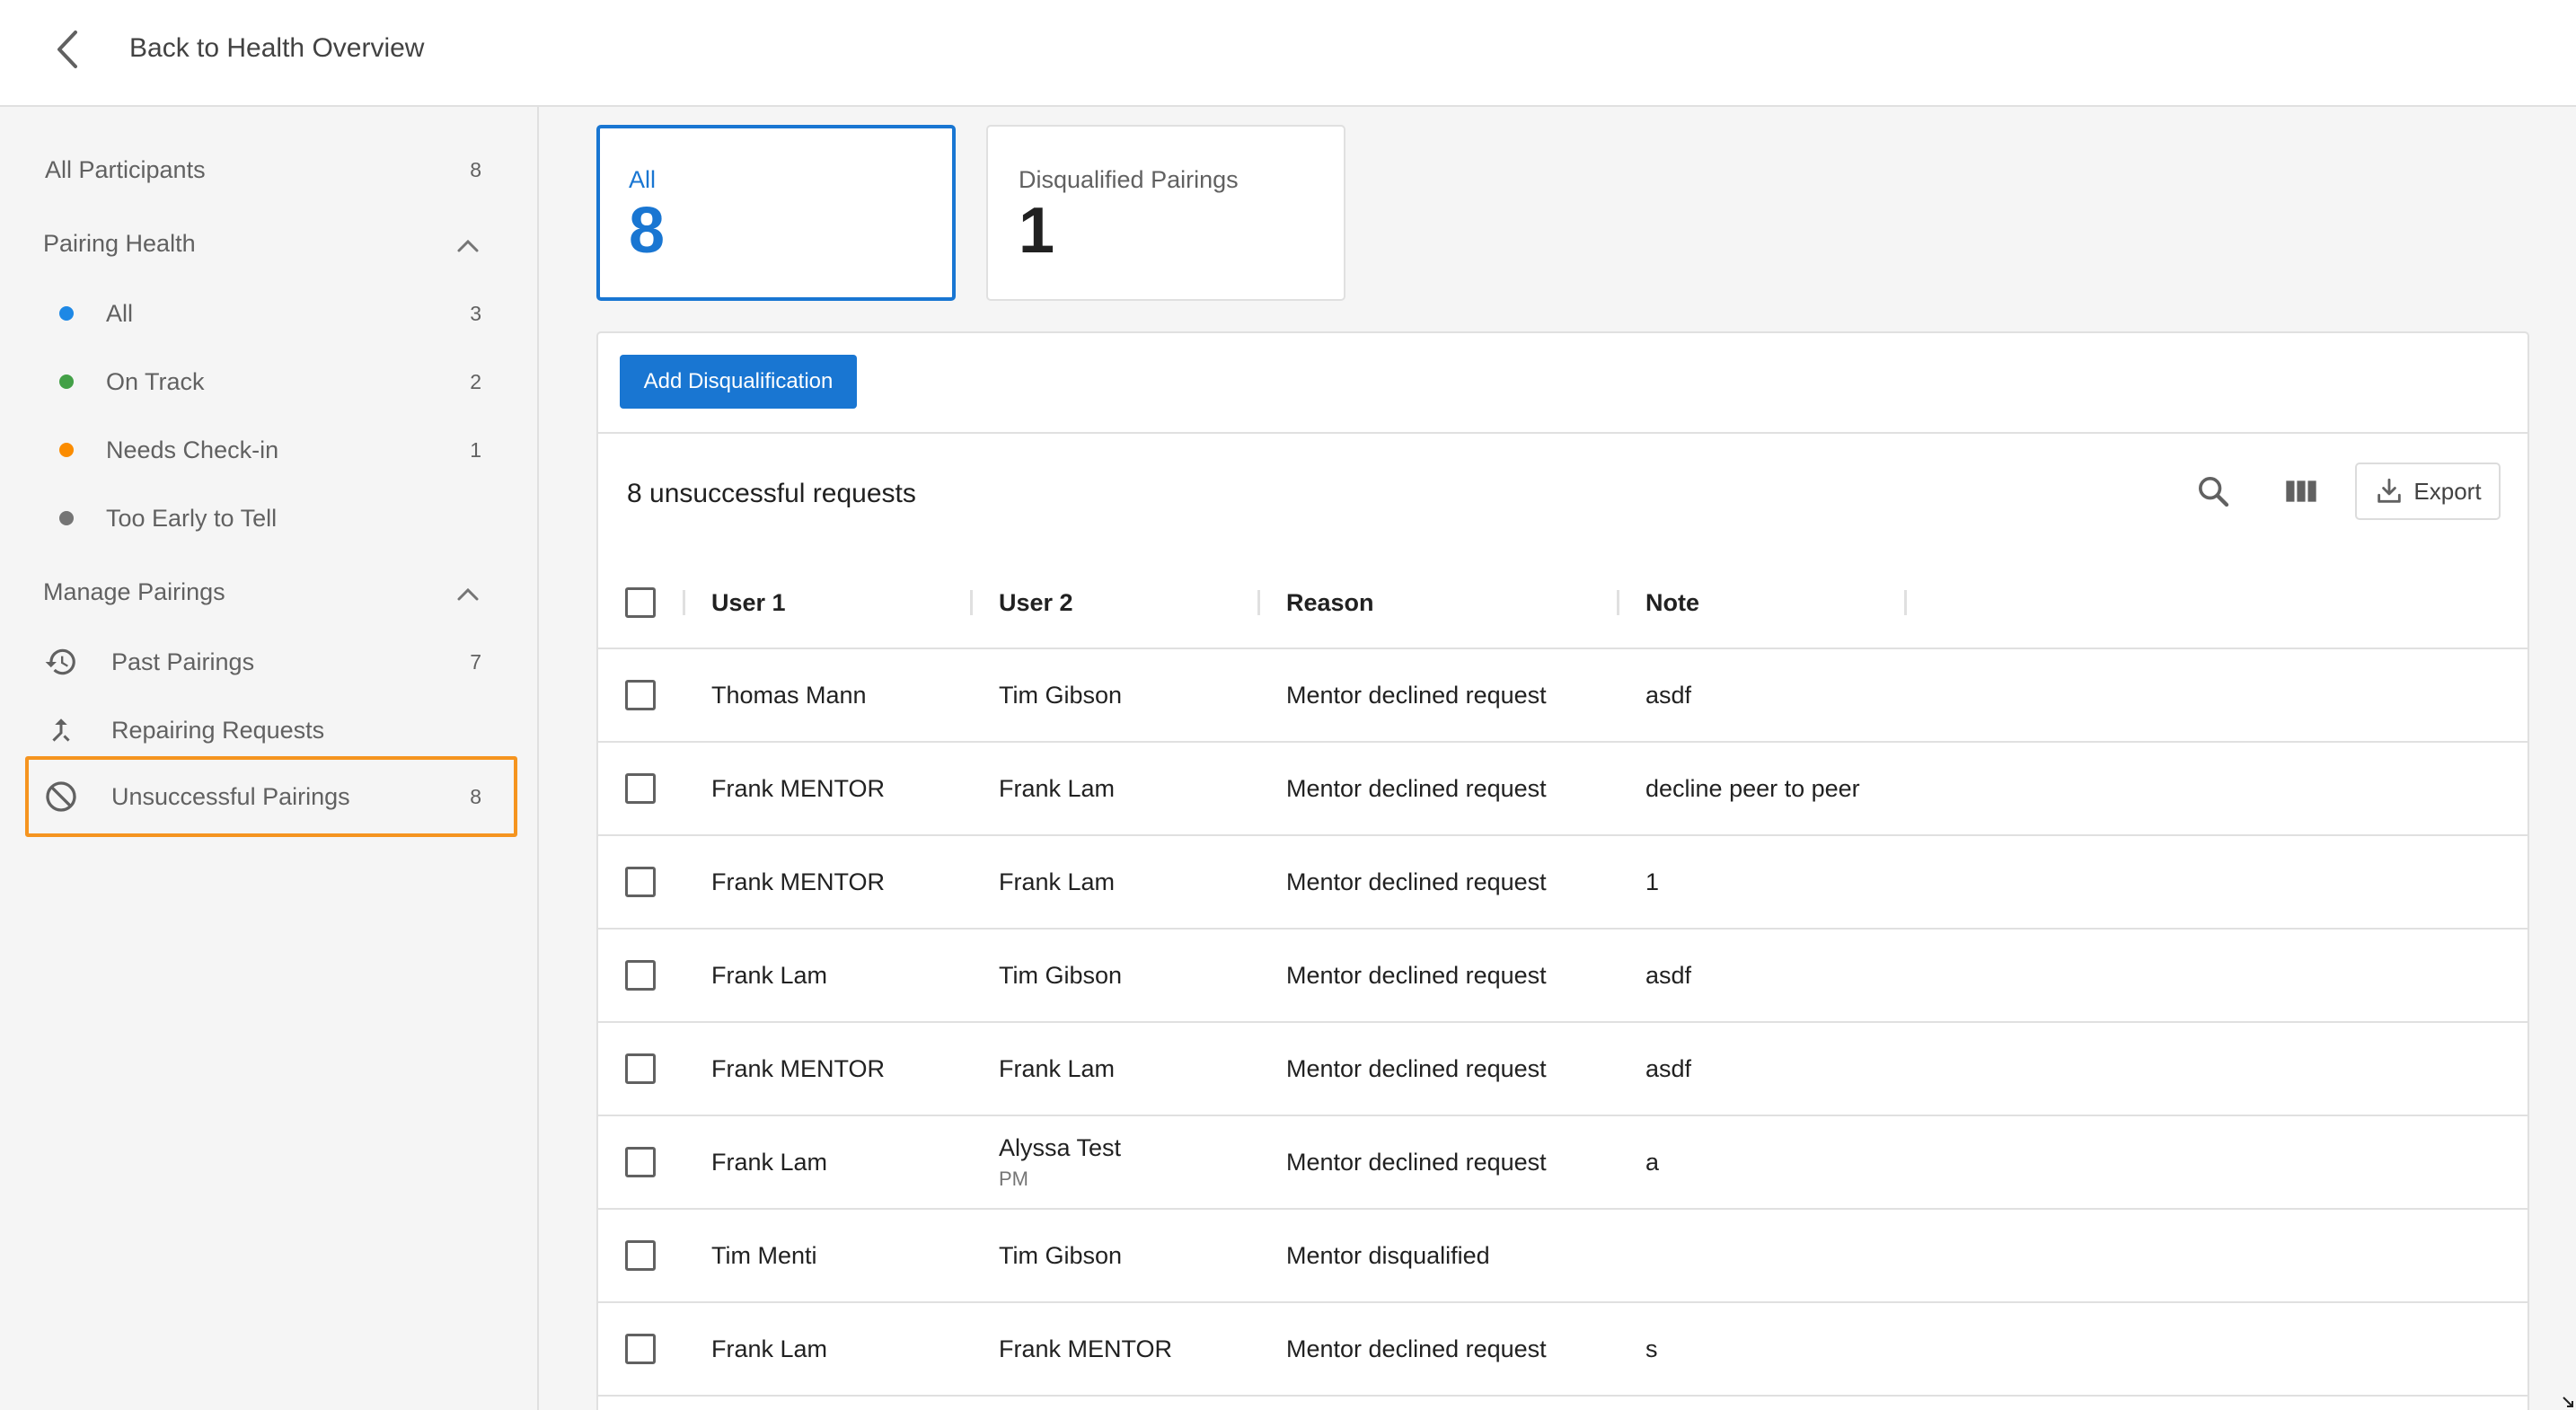 Image resolution: width=2576 pixels, height=1410 pixels. I want to click on column-header-note: Note, so click(1672, 602).